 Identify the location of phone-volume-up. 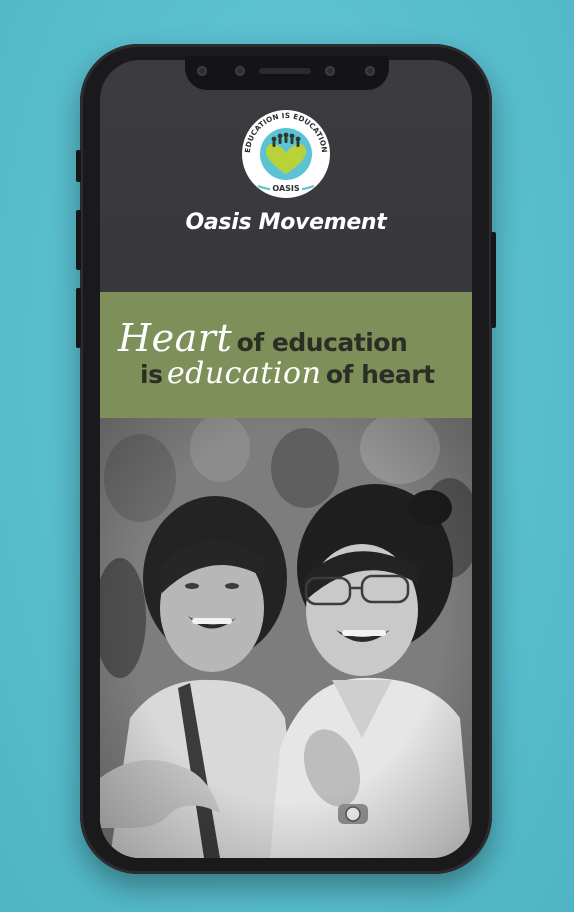
(78, 240).